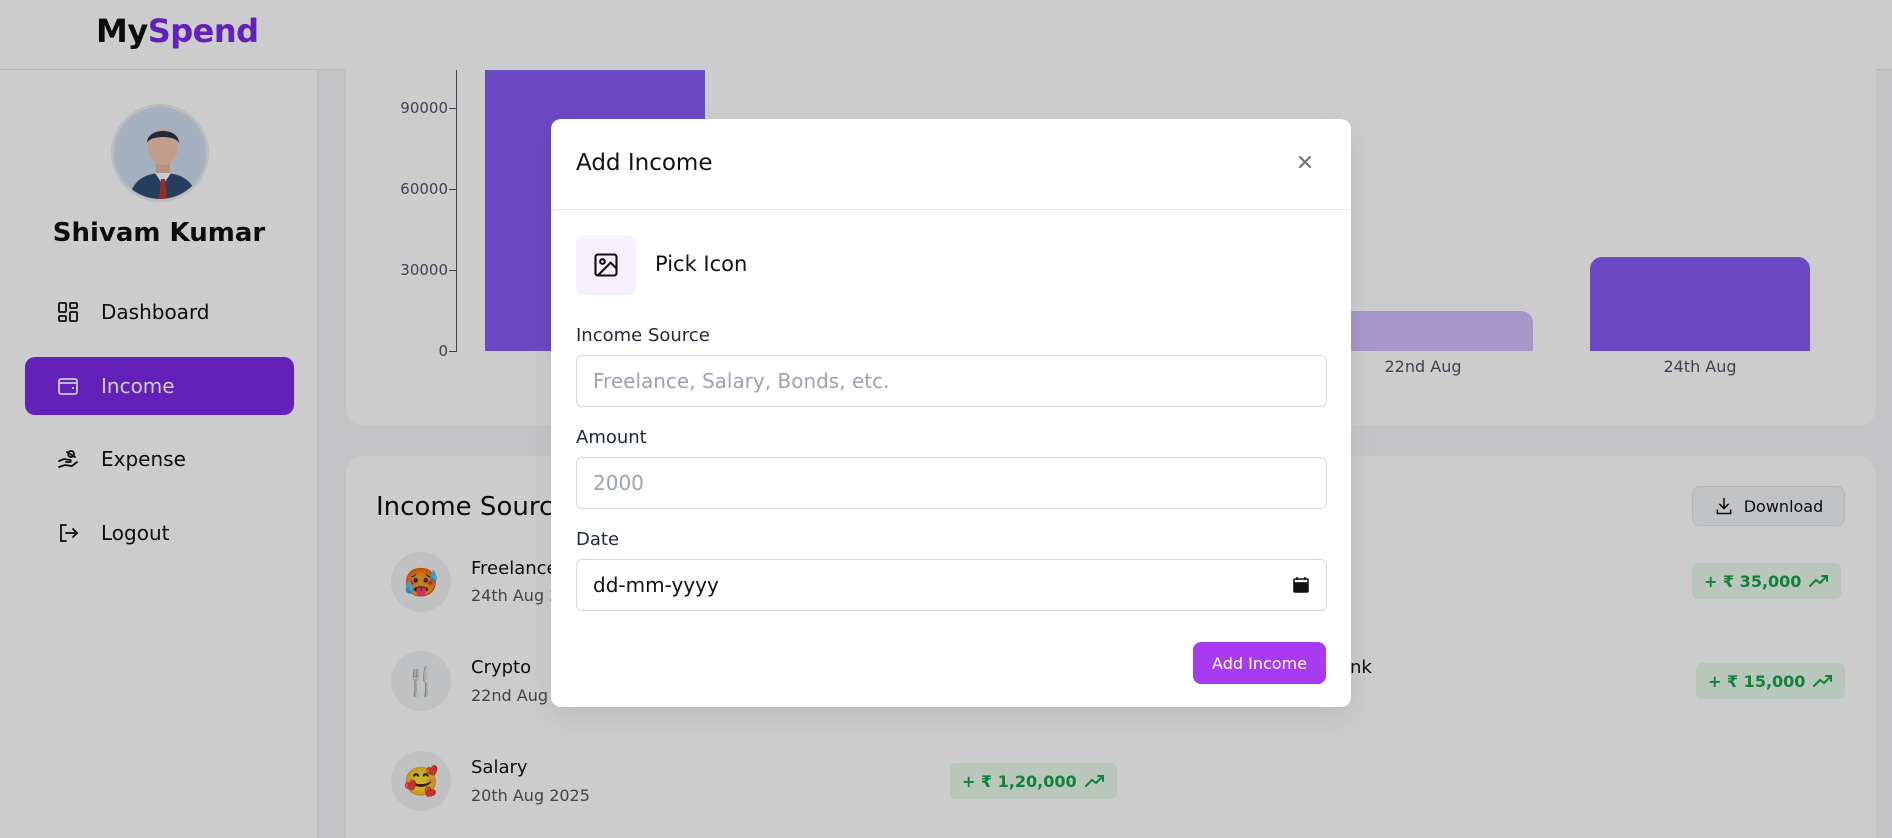 The image size is (1892, 838). What do you see at coordinates (951, 585) in the screenshot?
I see `date-input: dd-mm-yyyy` at bounding box center [951, 585].